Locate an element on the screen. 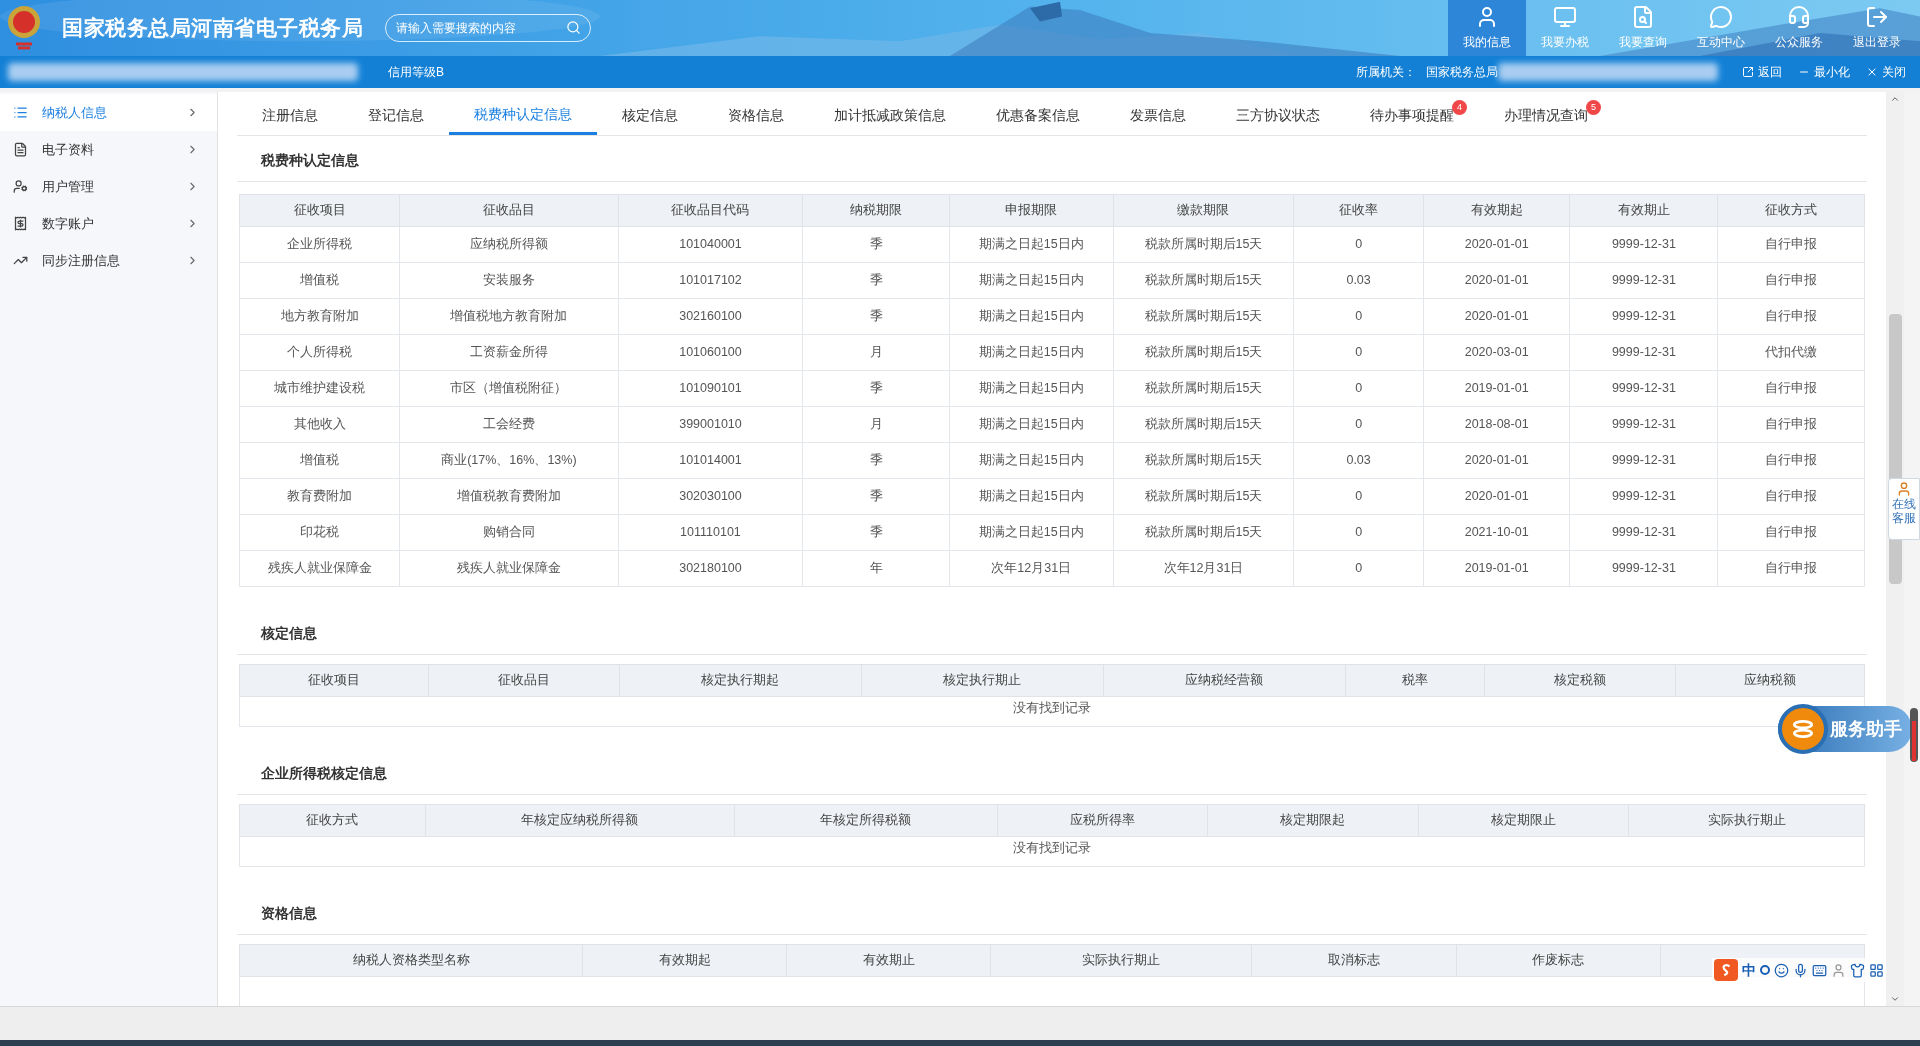 The image size is (1920, 1046). column-header: 取消标志 is located at coordinates (1354, 960).